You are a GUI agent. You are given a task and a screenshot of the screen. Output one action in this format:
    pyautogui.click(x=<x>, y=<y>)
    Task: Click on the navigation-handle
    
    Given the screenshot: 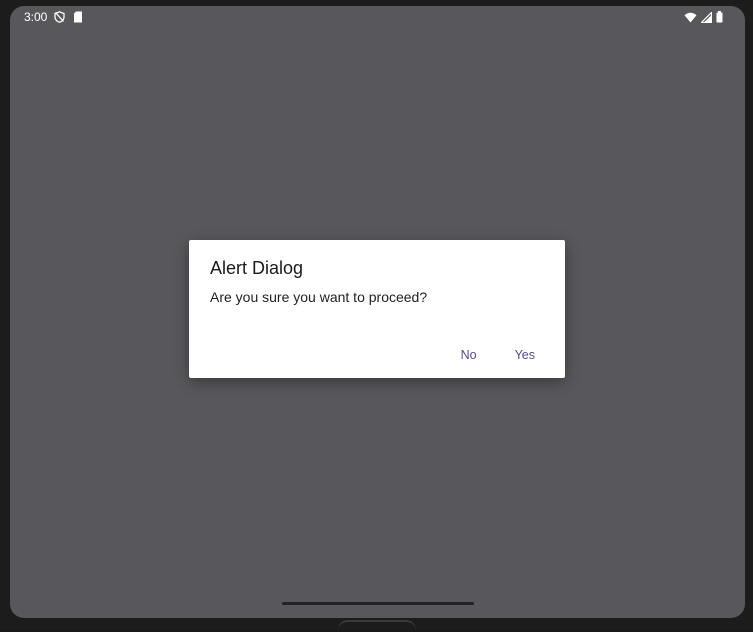 What is the action you would take?
    pyautogui.click(x=378, y=603)
    